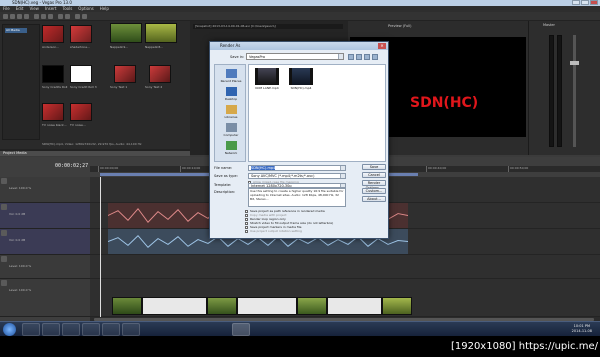  I want to click on panel-title: Project Media, so click(95, 153).